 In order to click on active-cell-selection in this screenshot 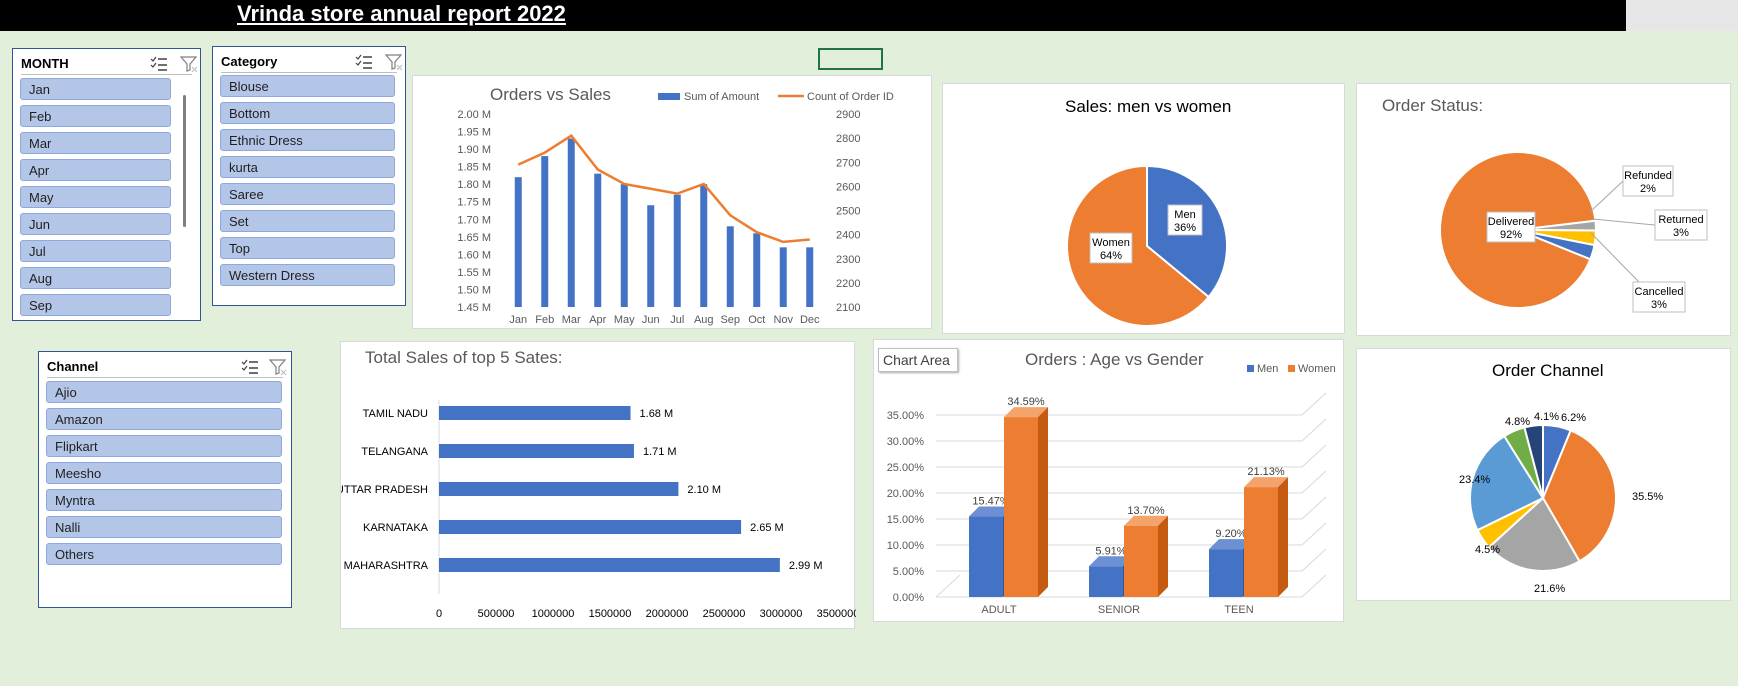, I will do `click(850, 59)`.